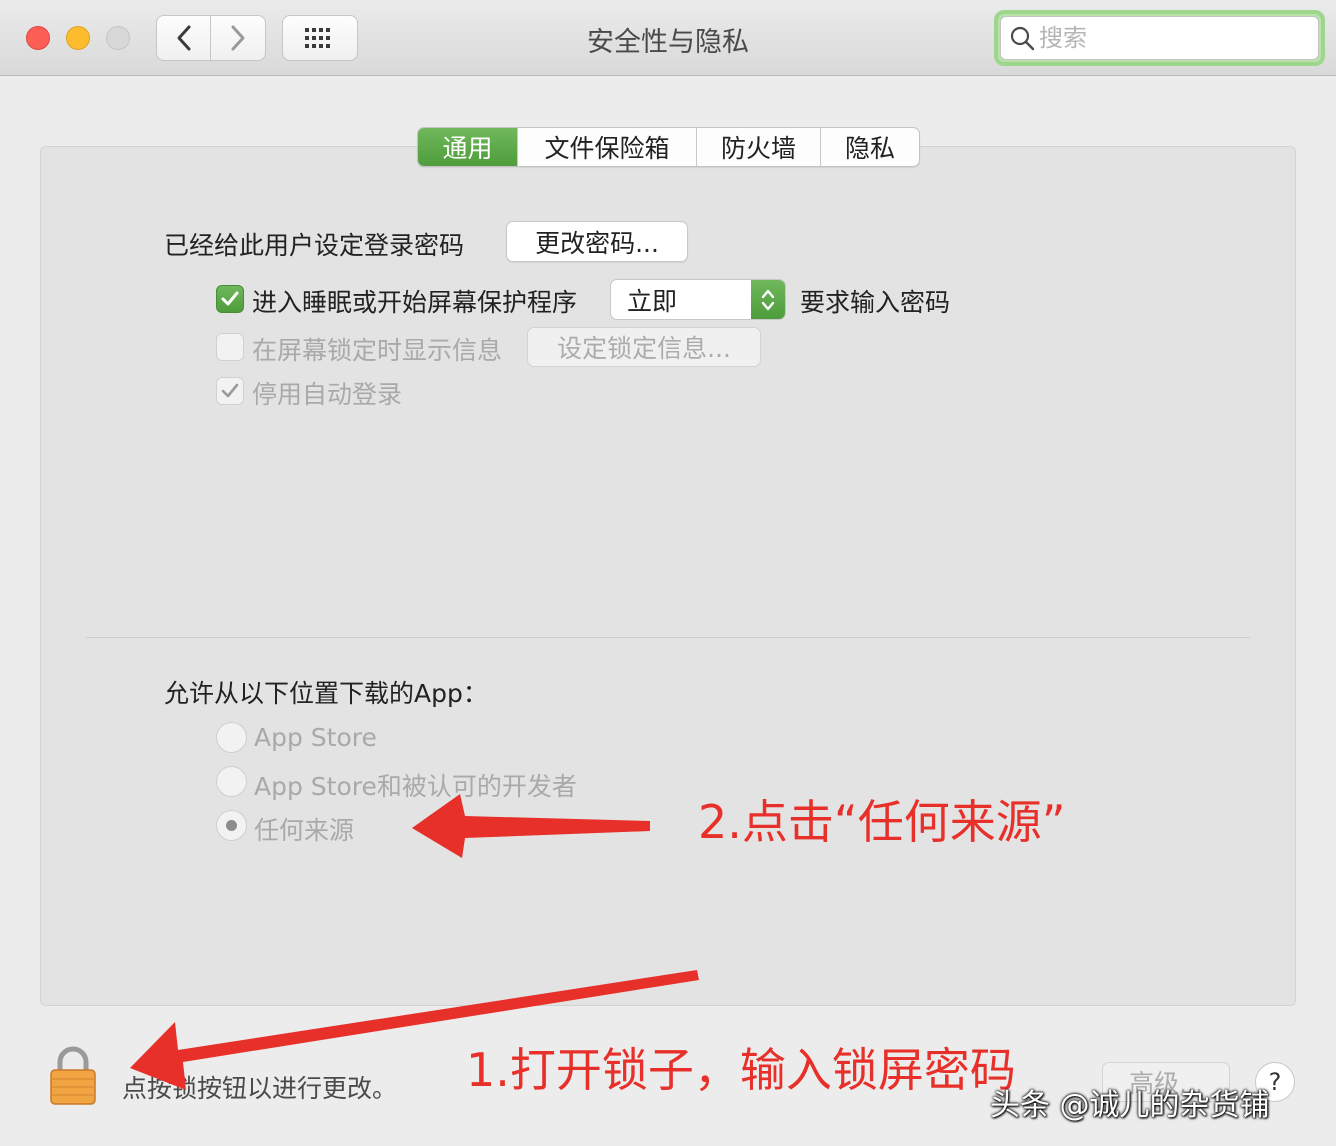 Image resolution: width=1336 pixels, height=1146 pixels. I want to click on radio-anywhere-label: 任何来源, so click(304, 830).